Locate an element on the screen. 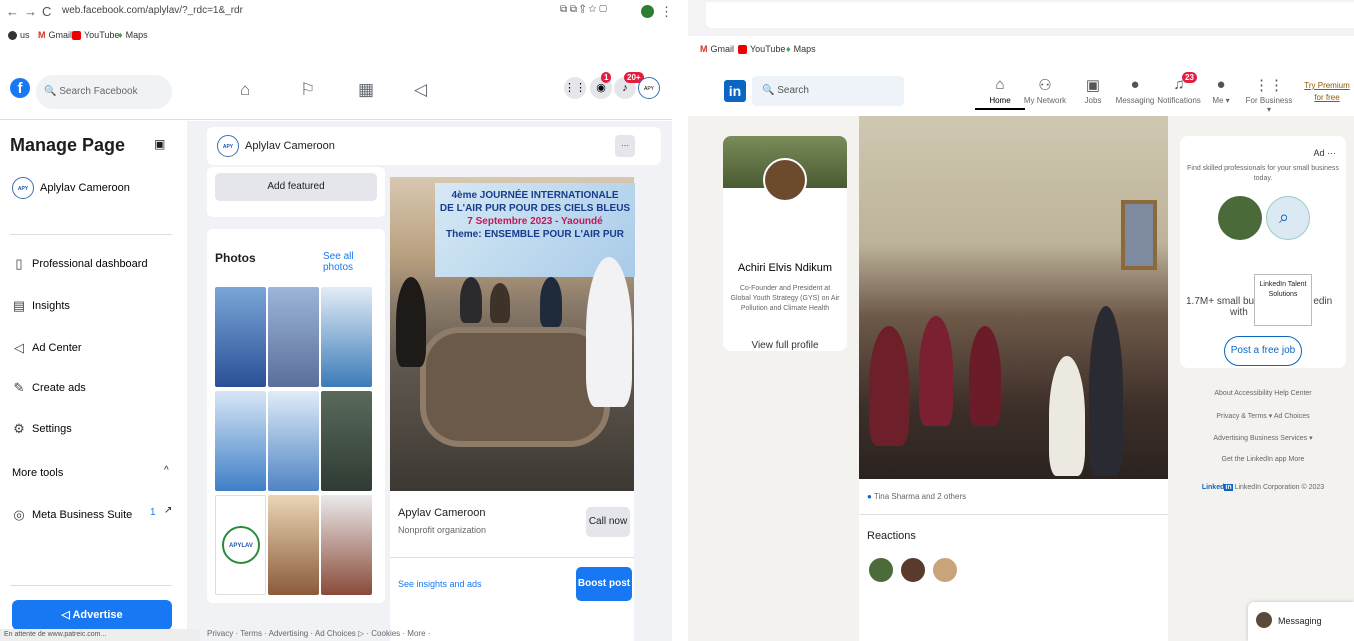 The height and width of the screenshot is (641, 1354). more-tools-toggle: More tools is located at coordinates (37, 473).